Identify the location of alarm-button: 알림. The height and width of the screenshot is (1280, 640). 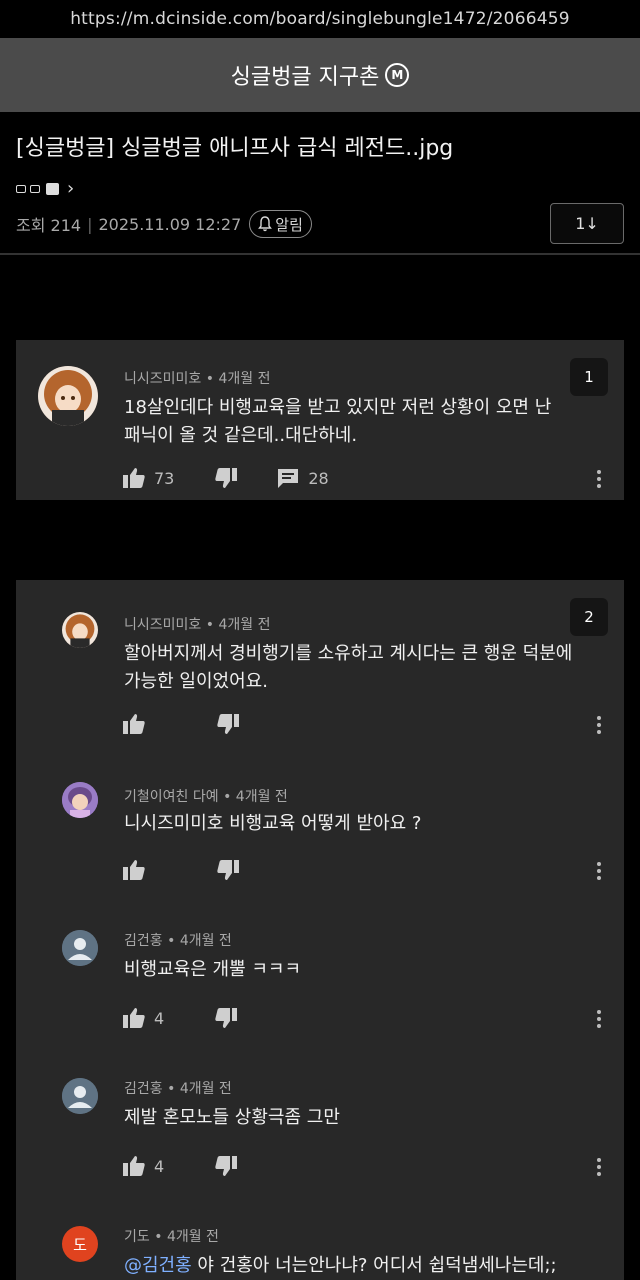
(280, 224).